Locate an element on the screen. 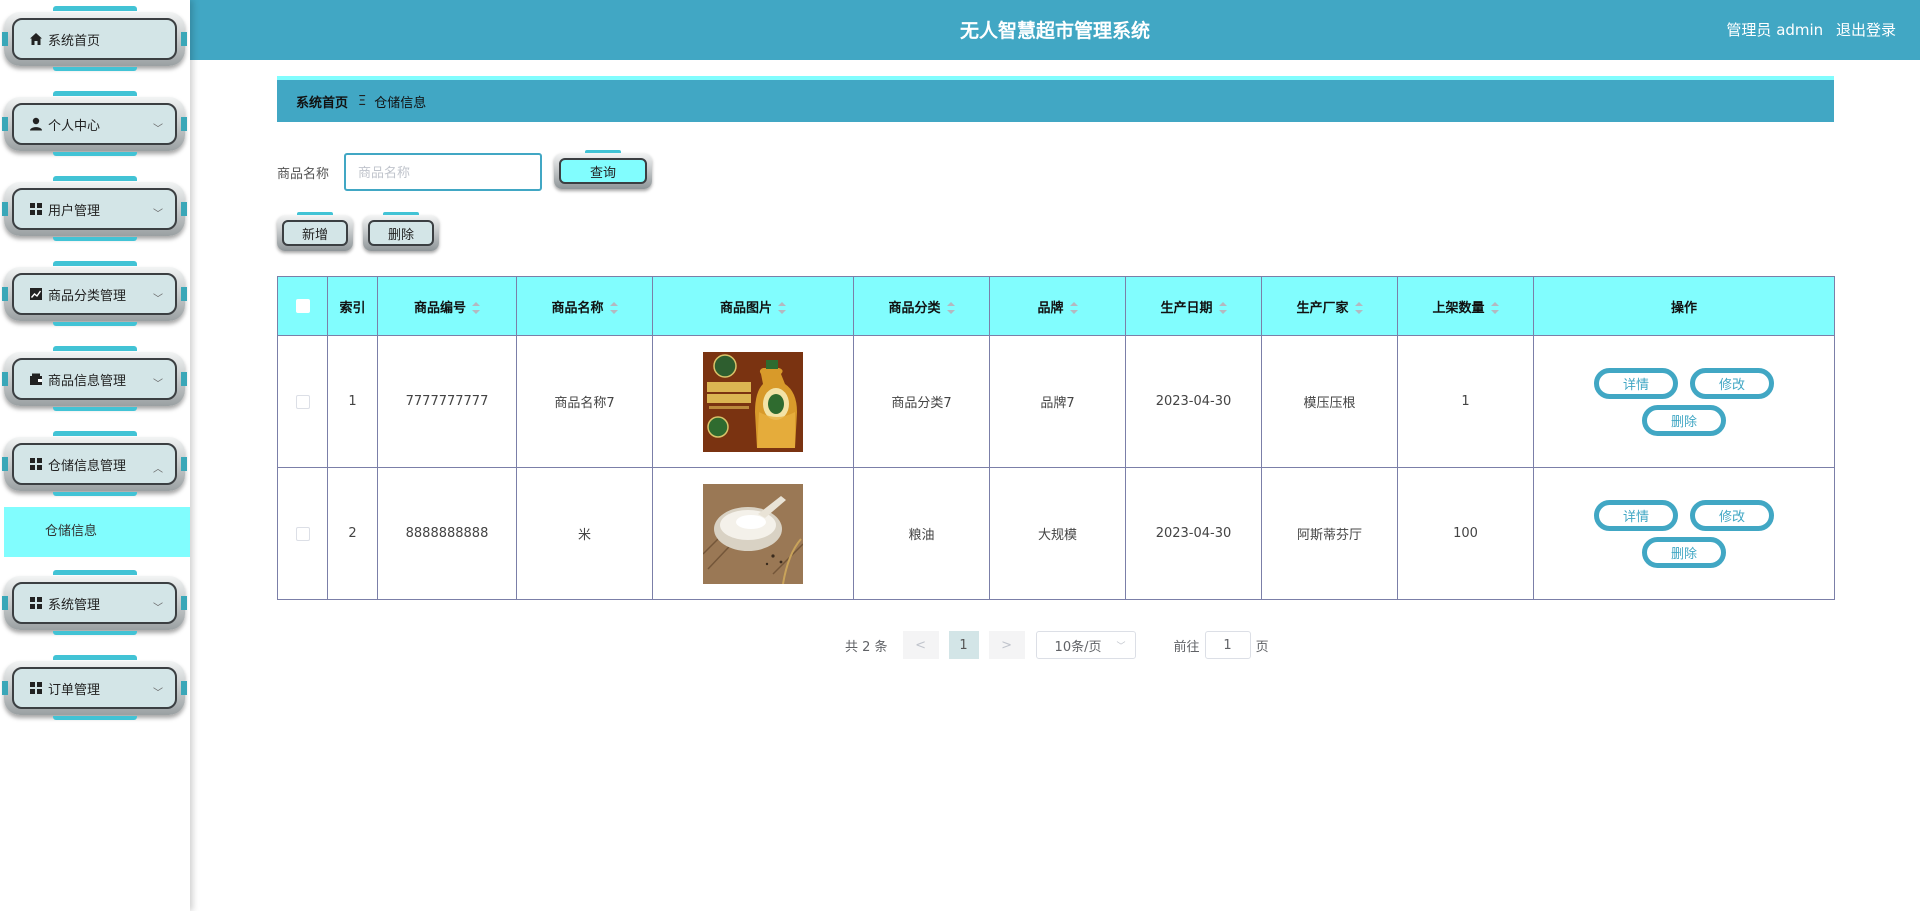 Image resolution: width=1920 pixels, height=911 pixels. header-label: 品牌 is located at coordinates (1050, 308).